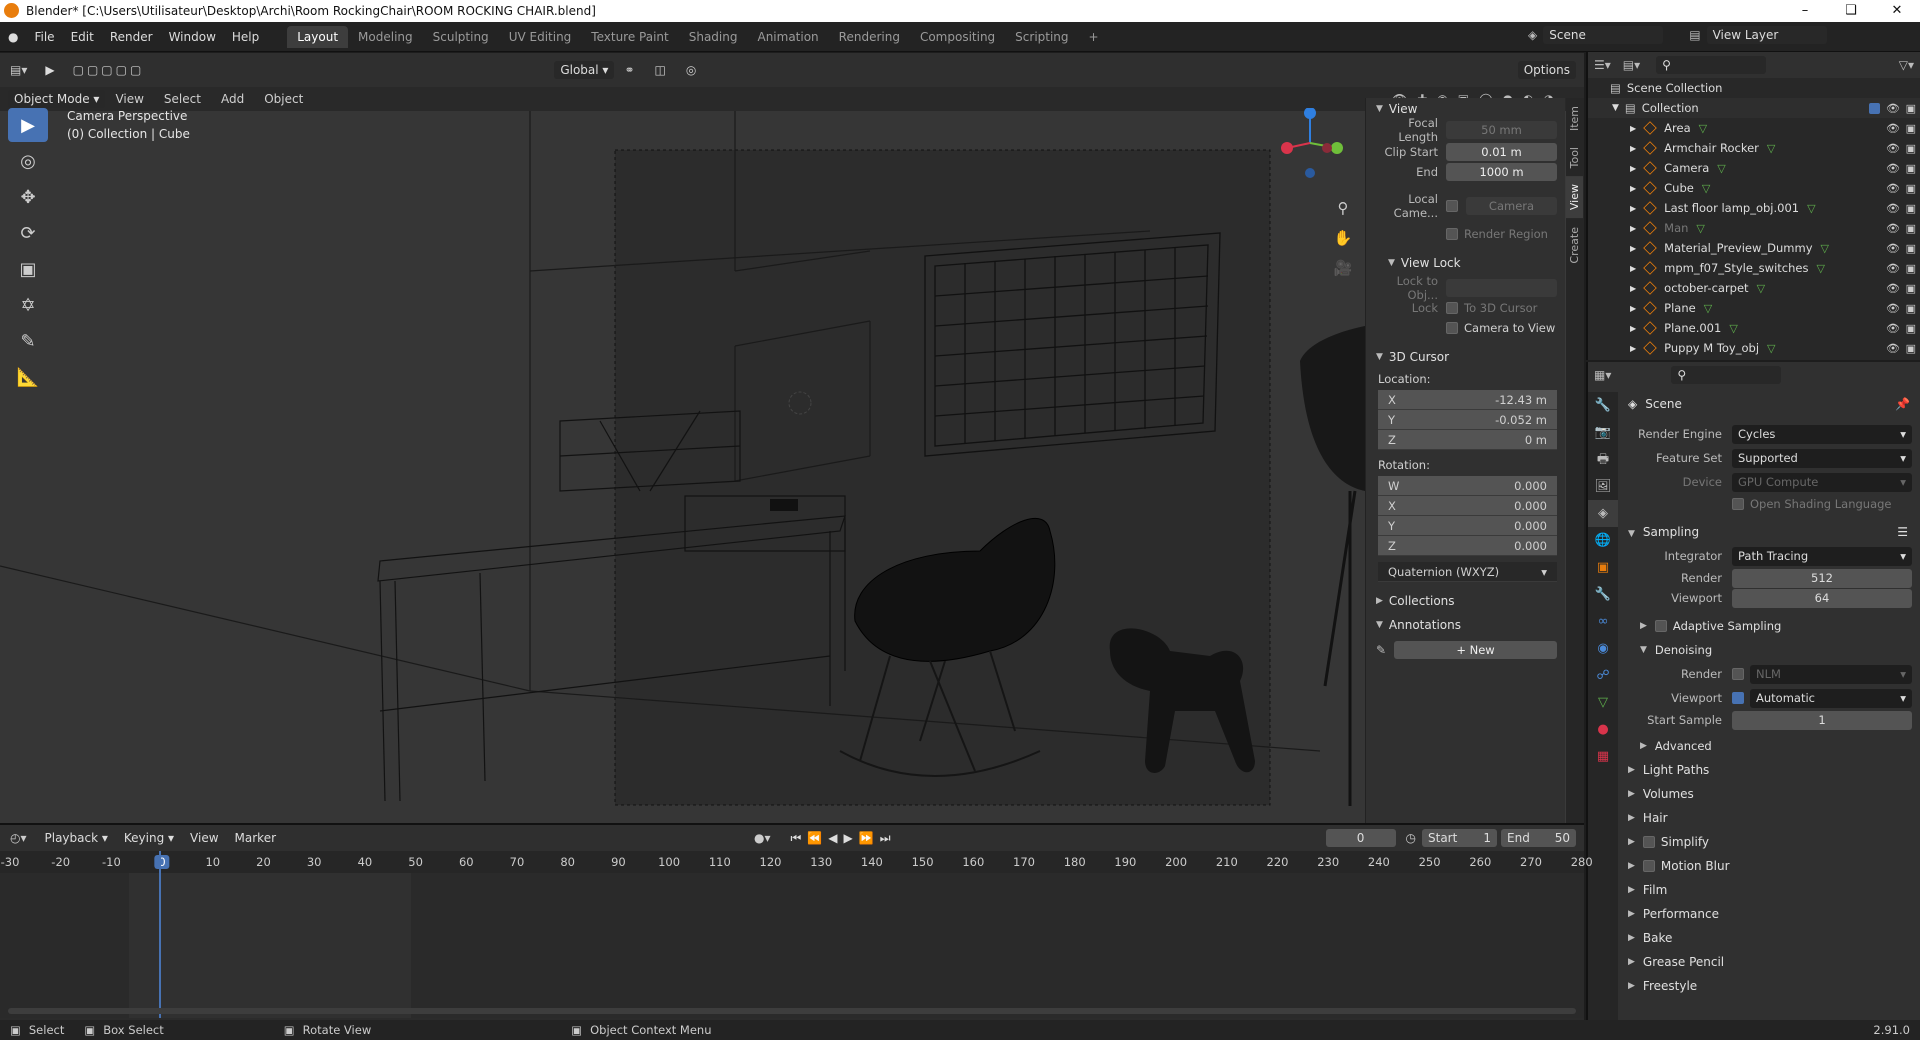 The height and width of the screenshot is (1040, 1920). Describe the element at coordinates (1467, 420) in the screenshot. I see `cursor-location-y: Y -0.052 m` at that location.